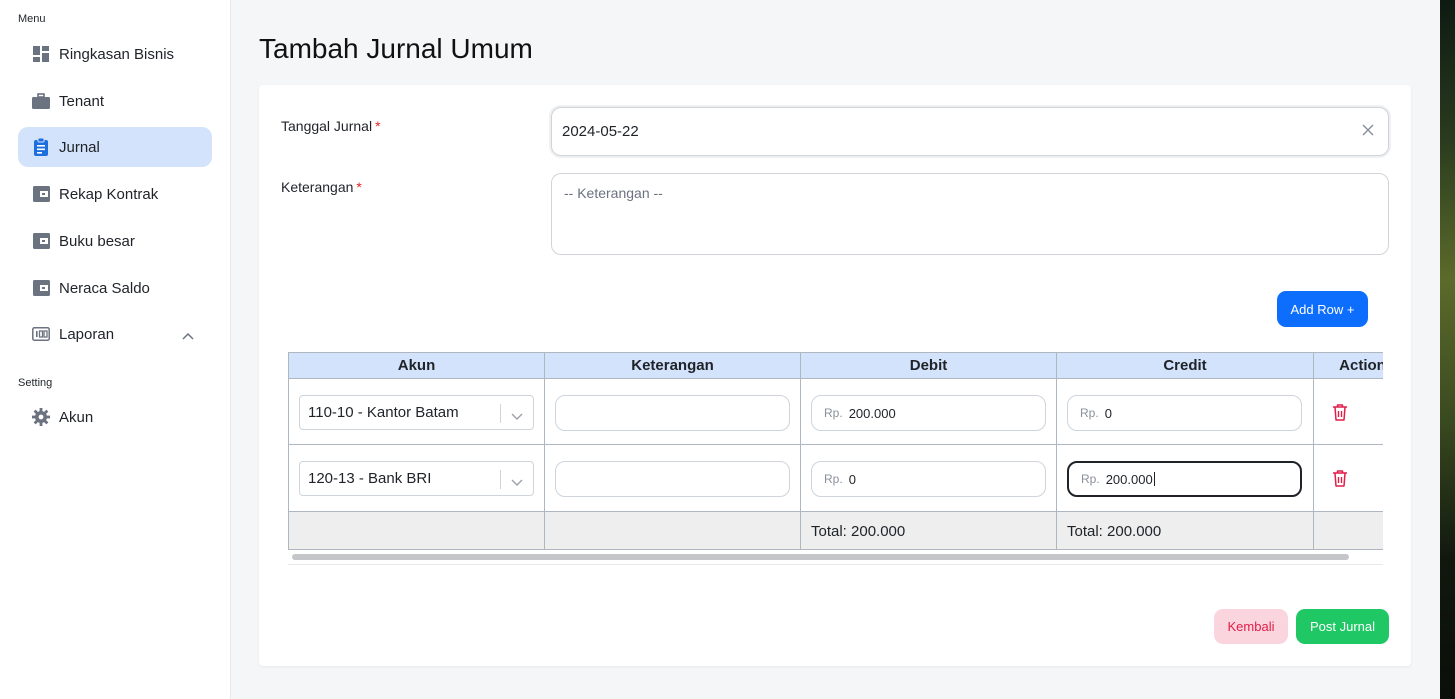  I want to click on debit-value: 0, so click(852, 479).